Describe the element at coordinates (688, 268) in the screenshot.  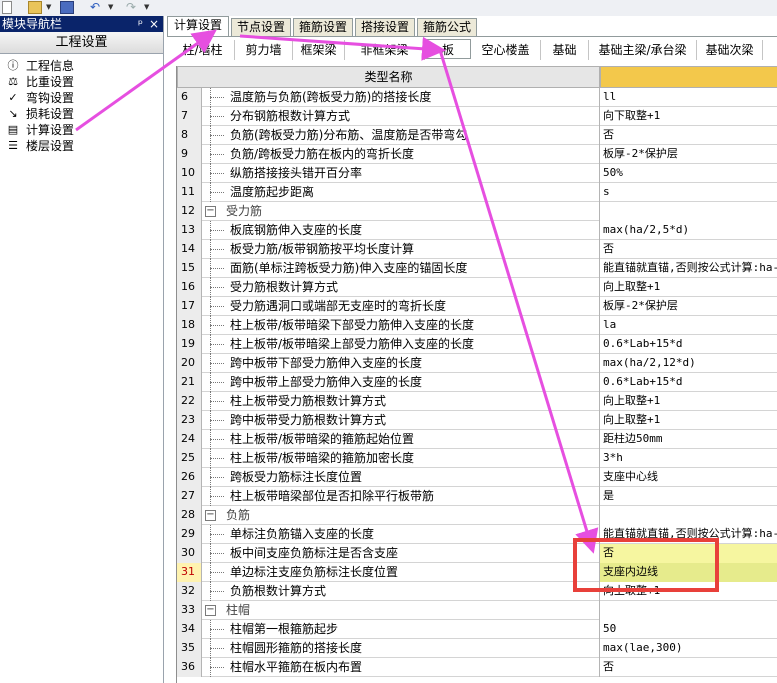
I see `row-value-cell: 能直锚就直锚,否则按公式计算:ha-bhc+15*d` at that location.